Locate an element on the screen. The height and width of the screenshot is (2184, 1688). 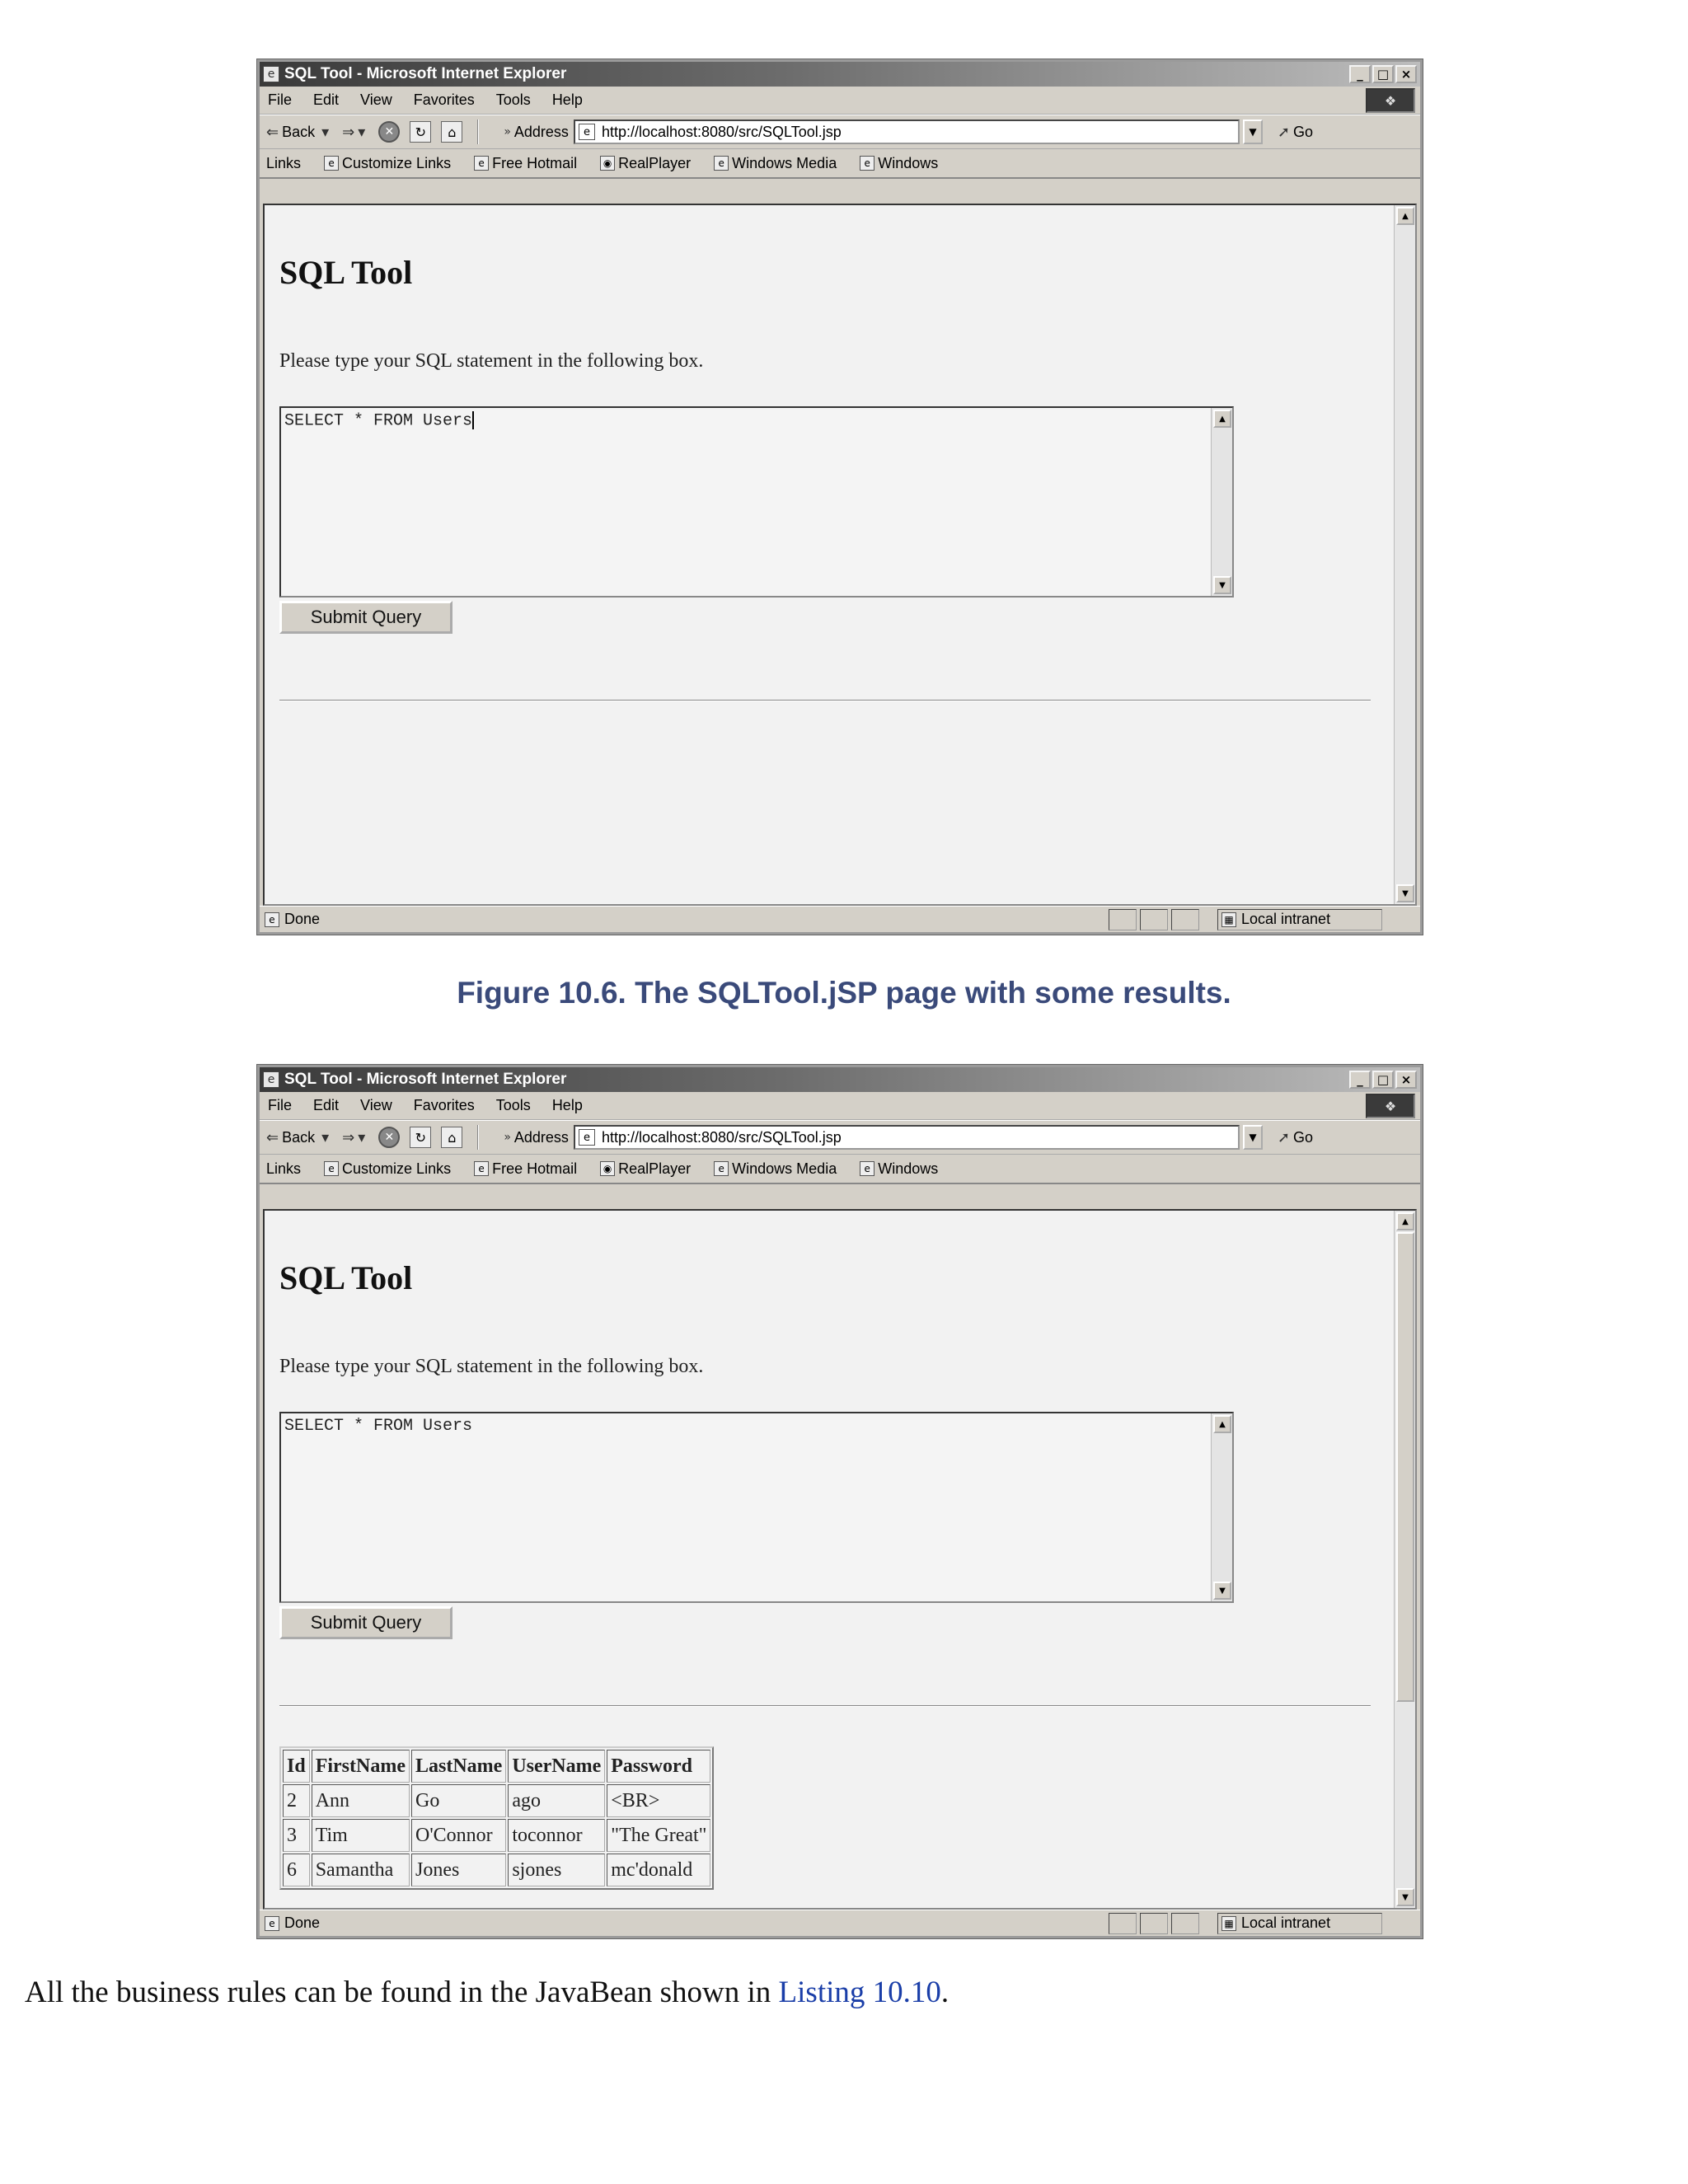
zone-label: Local intranet is located at coordinates (1286, 1923).